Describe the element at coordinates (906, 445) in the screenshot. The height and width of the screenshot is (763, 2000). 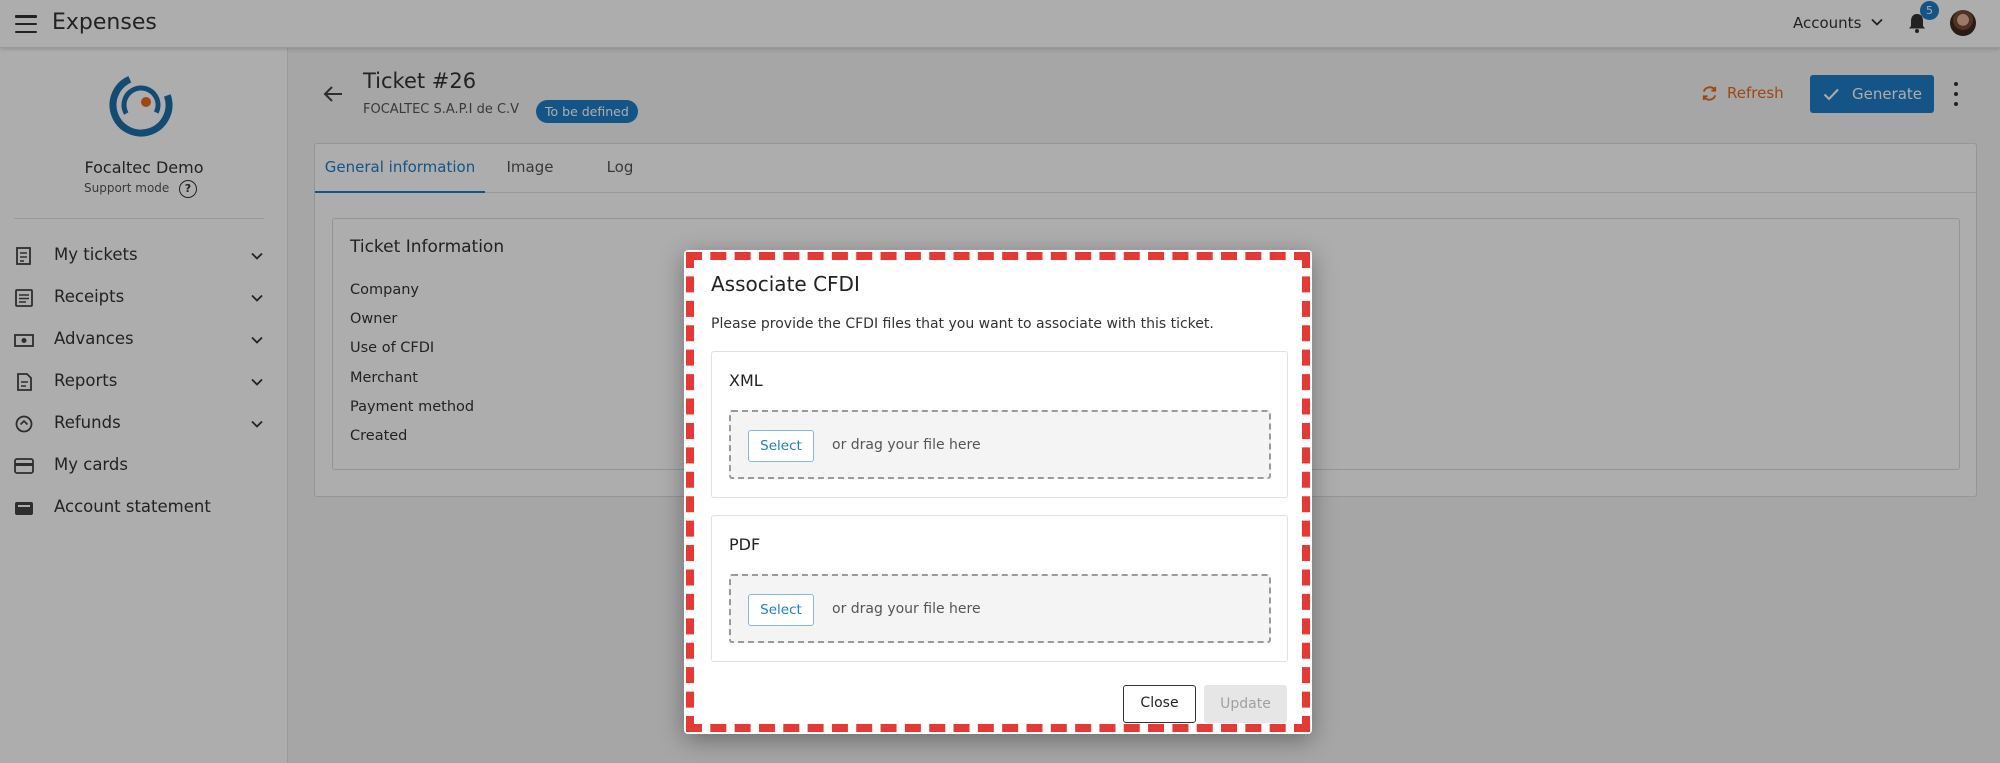
I see `xml-drag-hint: or drag your file here` at that location.